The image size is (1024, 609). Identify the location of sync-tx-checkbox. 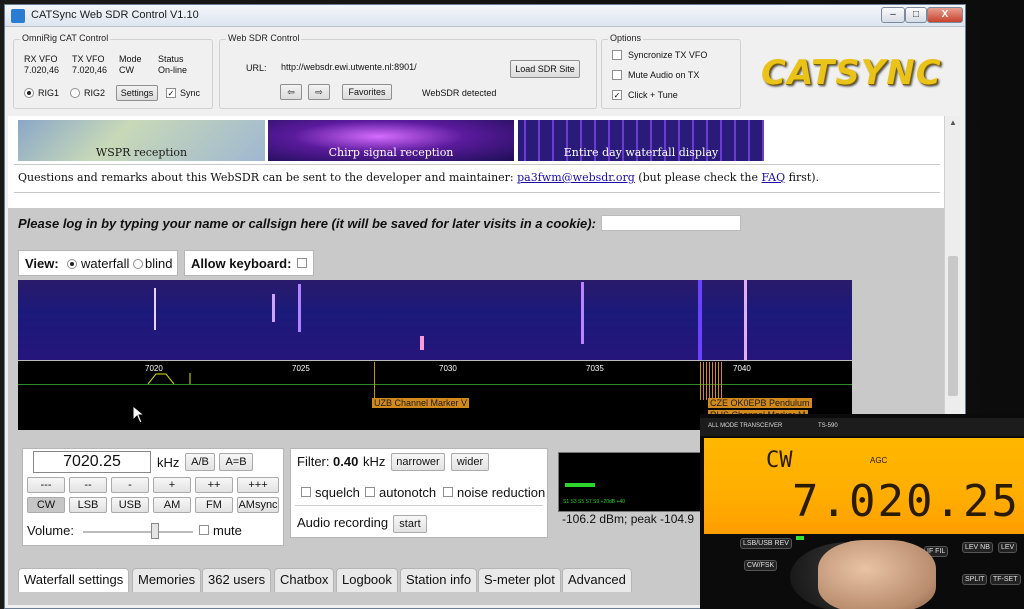
(617, 55).